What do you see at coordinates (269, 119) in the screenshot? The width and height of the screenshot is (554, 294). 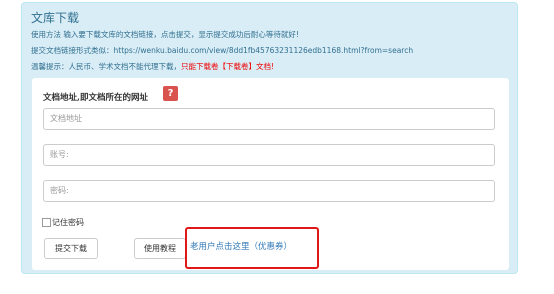 I see `doc-url-input: 文档地址` at bounding box center [269, 119].